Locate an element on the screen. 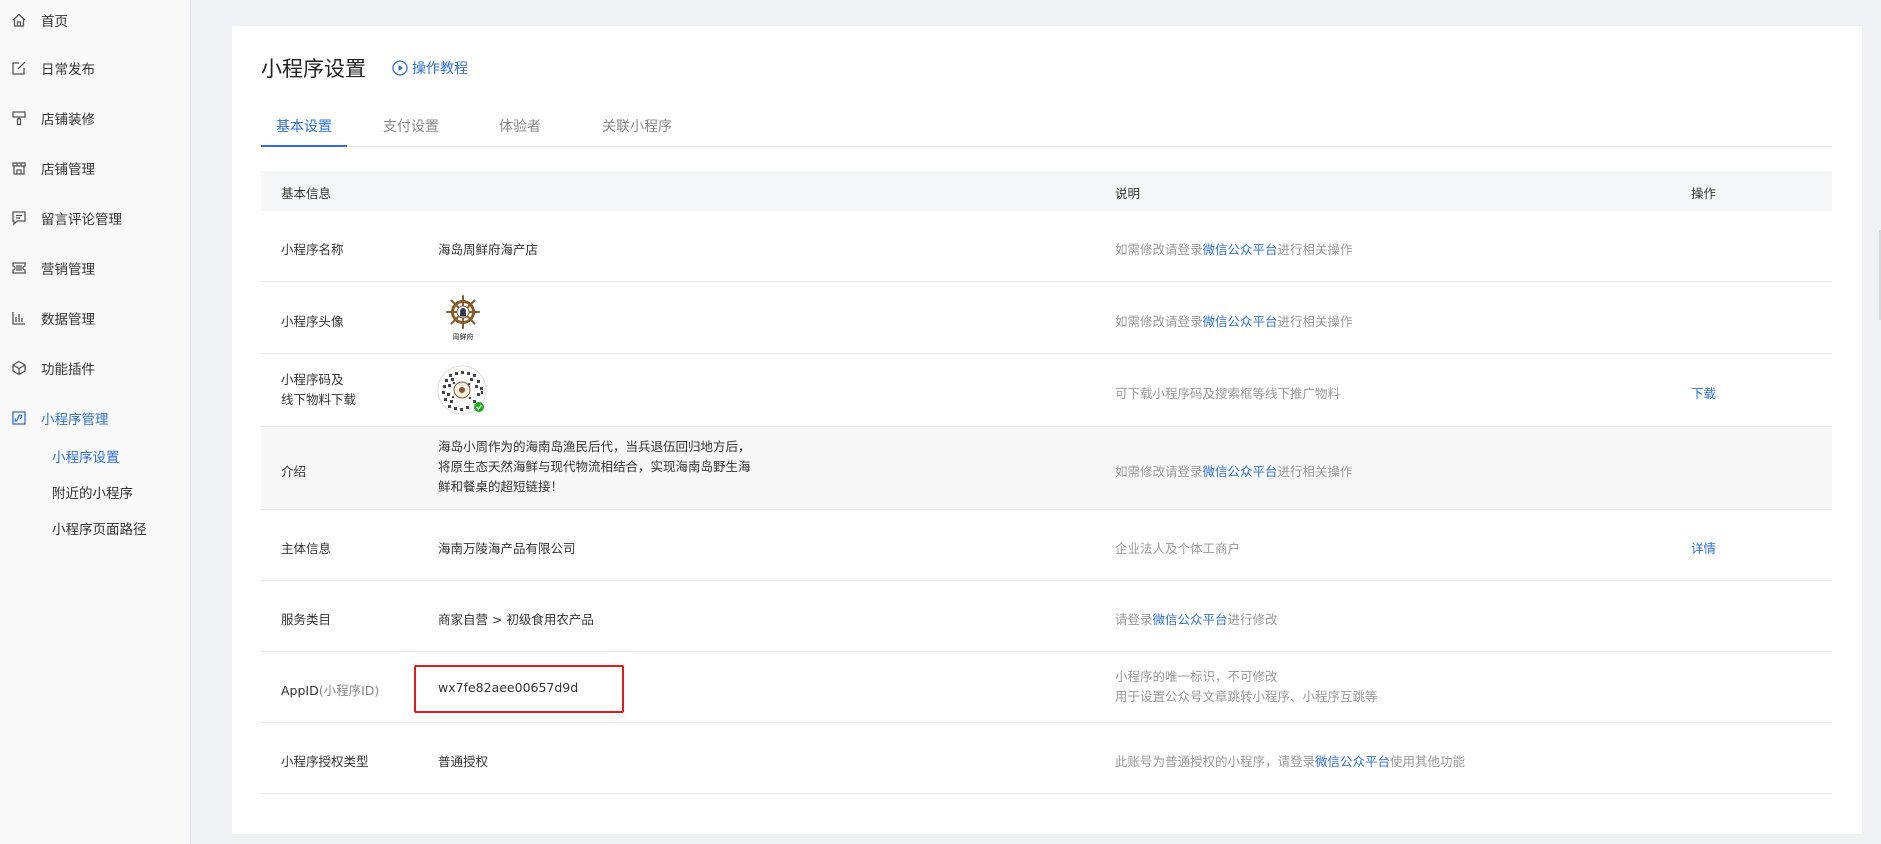 Image resolution: width=1881 pixels, height=844 pixels. sidebar-item-label: 小程序管理 is located at coordinates (75, 420).